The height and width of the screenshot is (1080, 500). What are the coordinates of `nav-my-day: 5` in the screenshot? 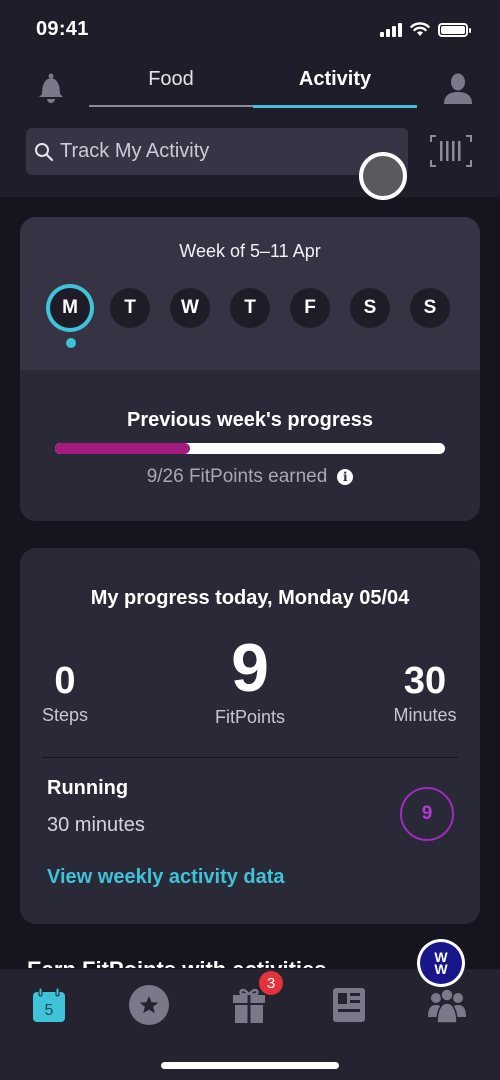 It's located at (49, 1005).